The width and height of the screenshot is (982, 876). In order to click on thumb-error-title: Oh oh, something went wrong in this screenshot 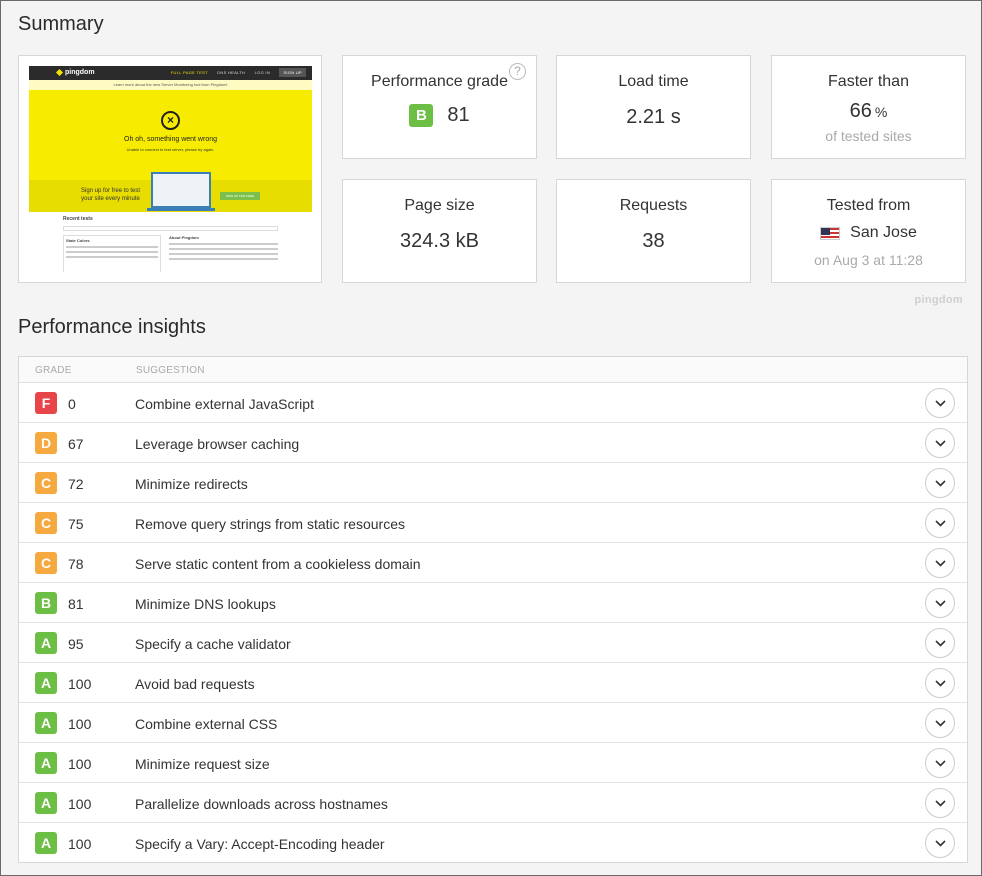, I will do `click(170, 139)`.